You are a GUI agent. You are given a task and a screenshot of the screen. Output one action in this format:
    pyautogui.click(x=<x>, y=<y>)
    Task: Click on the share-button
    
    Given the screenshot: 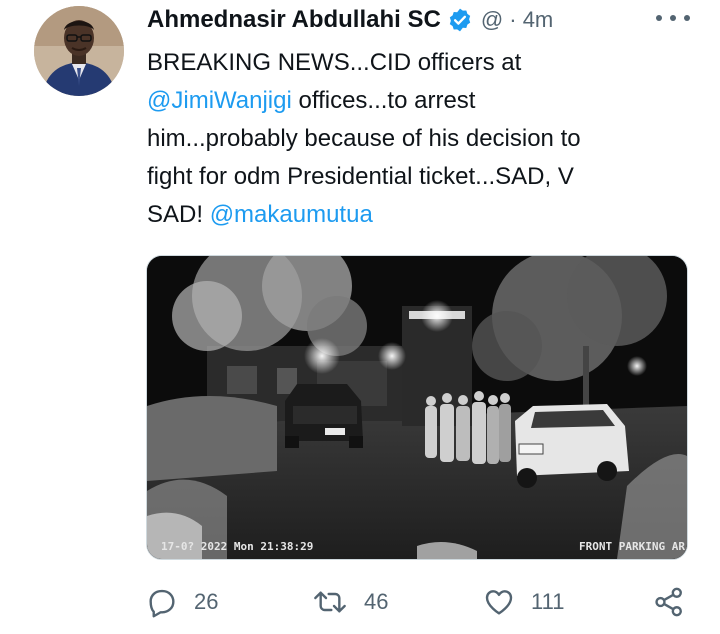 What is the action you would take?
    pyautogui.click(x=669, y=602)
    